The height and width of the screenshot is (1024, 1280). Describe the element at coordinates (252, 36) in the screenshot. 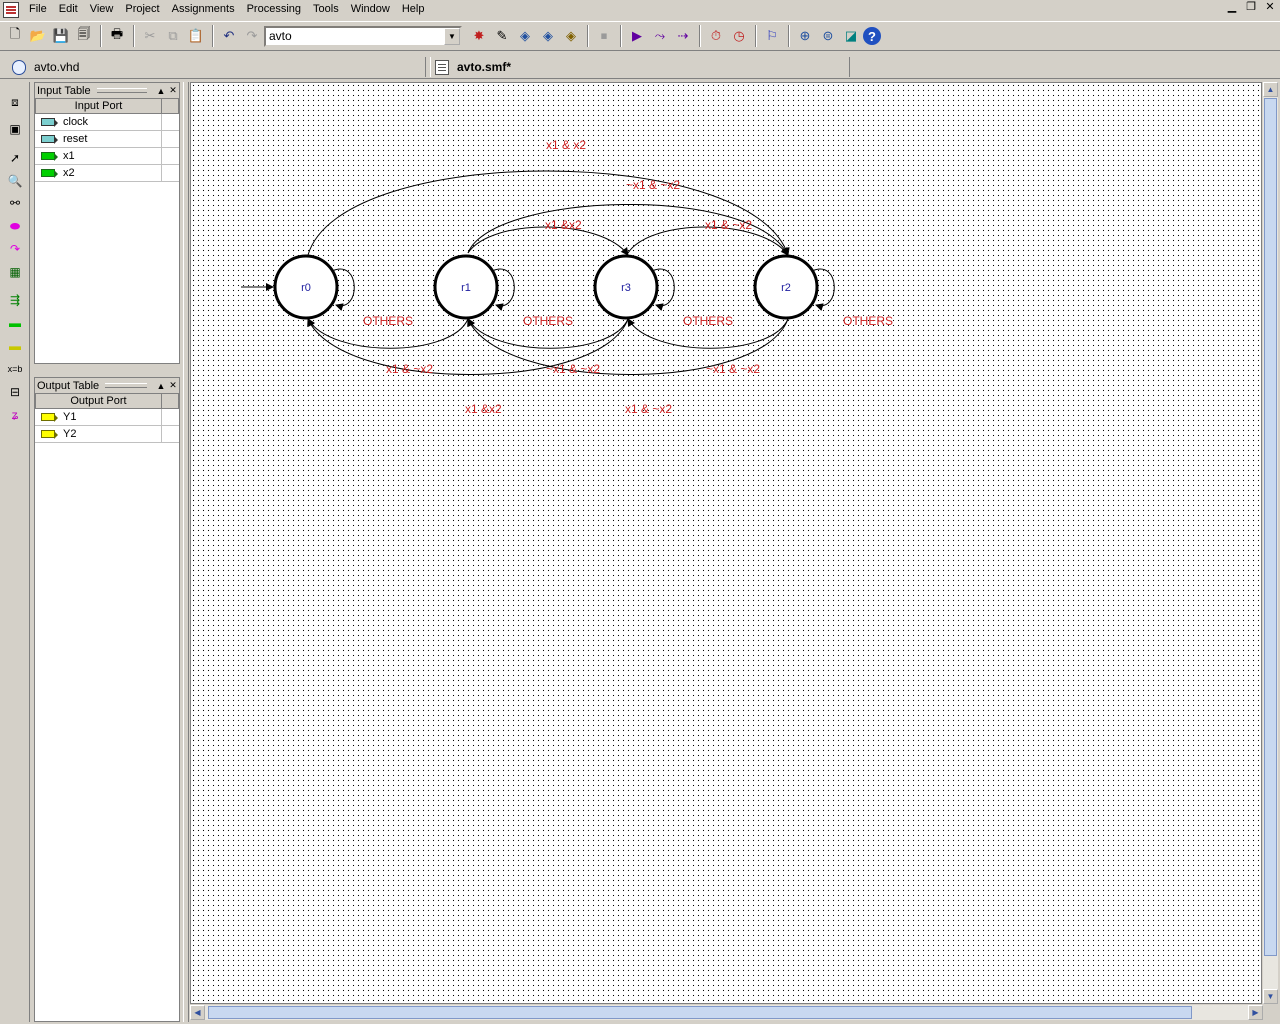

I see `redo-icon: ↷` at that location.